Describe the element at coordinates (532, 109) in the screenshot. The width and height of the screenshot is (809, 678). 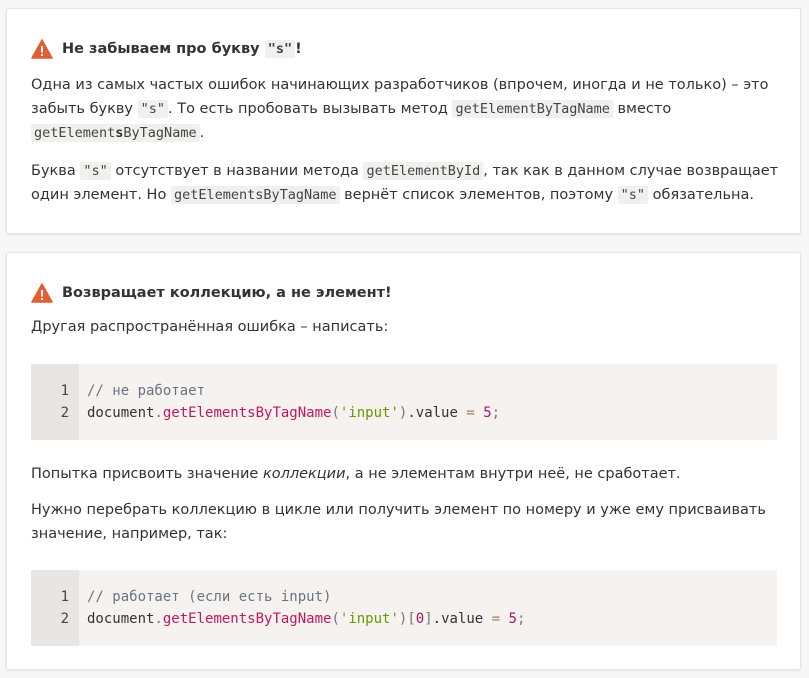
I see `inline-code: getElementByTagName` at that location.